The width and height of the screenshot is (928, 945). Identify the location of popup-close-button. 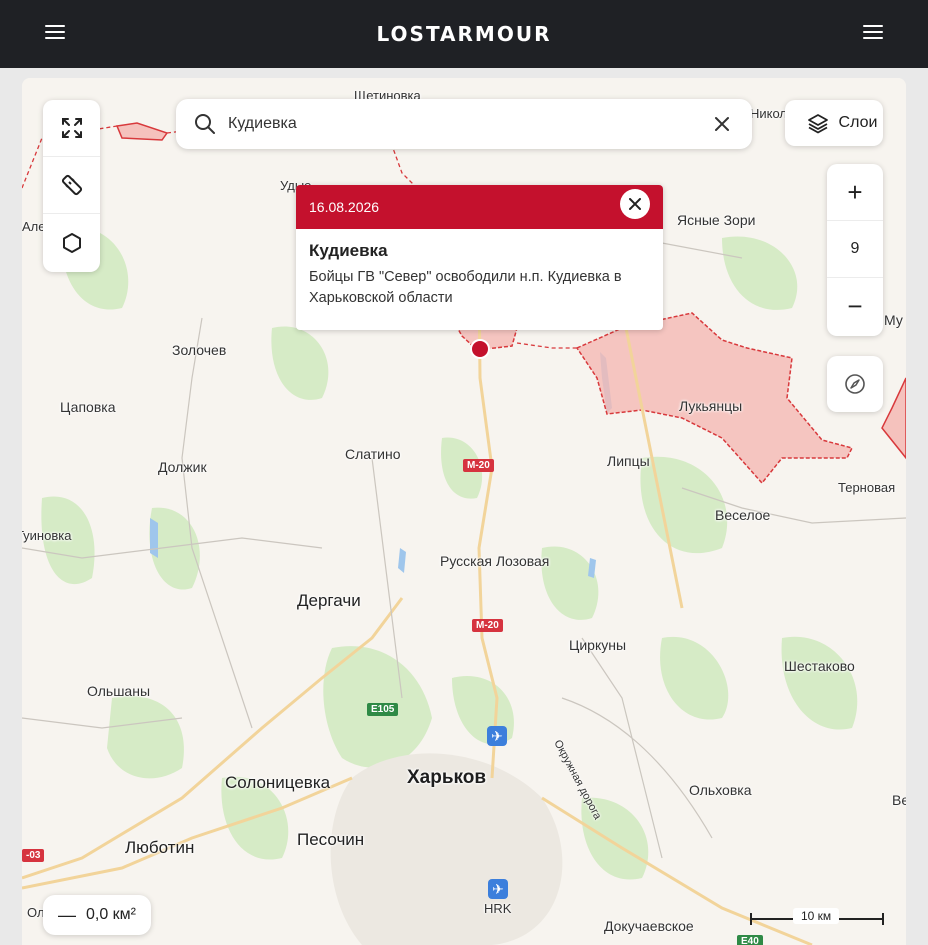
(635, 204).